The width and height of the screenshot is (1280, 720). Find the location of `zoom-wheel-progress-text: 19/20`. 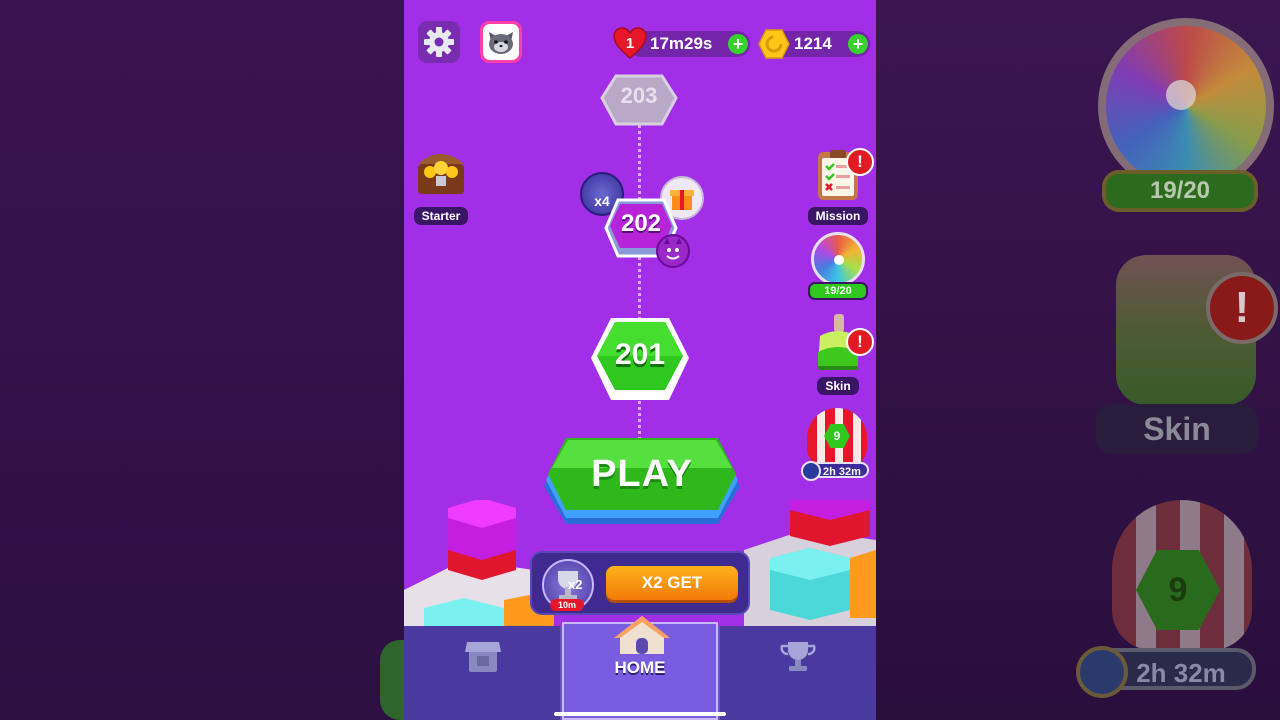

zoom-wheel-progress-text: 19/20 is located at coordinates (1180, 190).